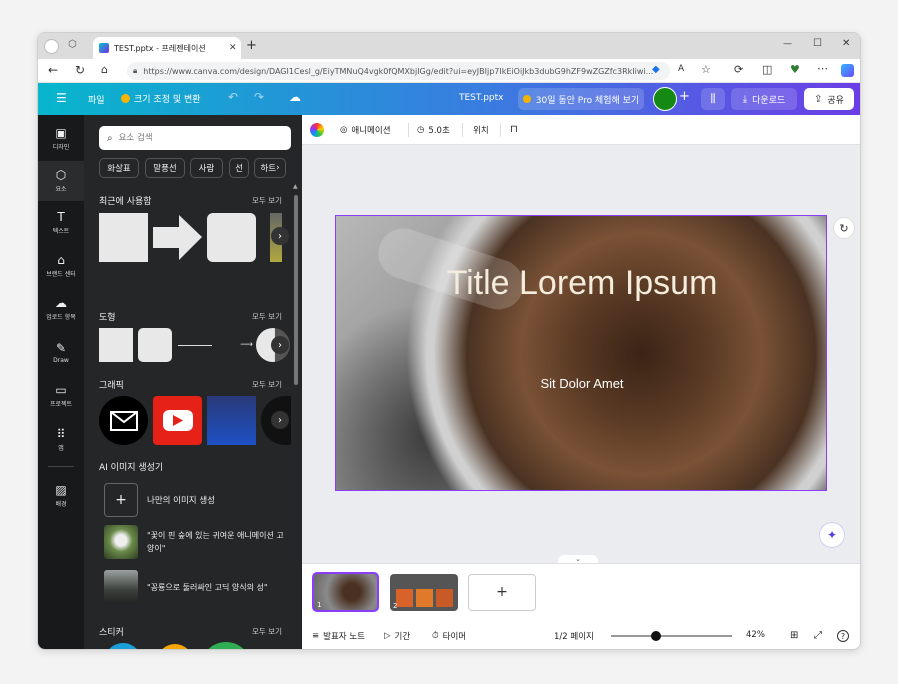 This screenshot has width=898, height=684. Describe the element at coordinates (832, 535) in the screenshot. I see `magic-assistant-button: ✦` at that location.